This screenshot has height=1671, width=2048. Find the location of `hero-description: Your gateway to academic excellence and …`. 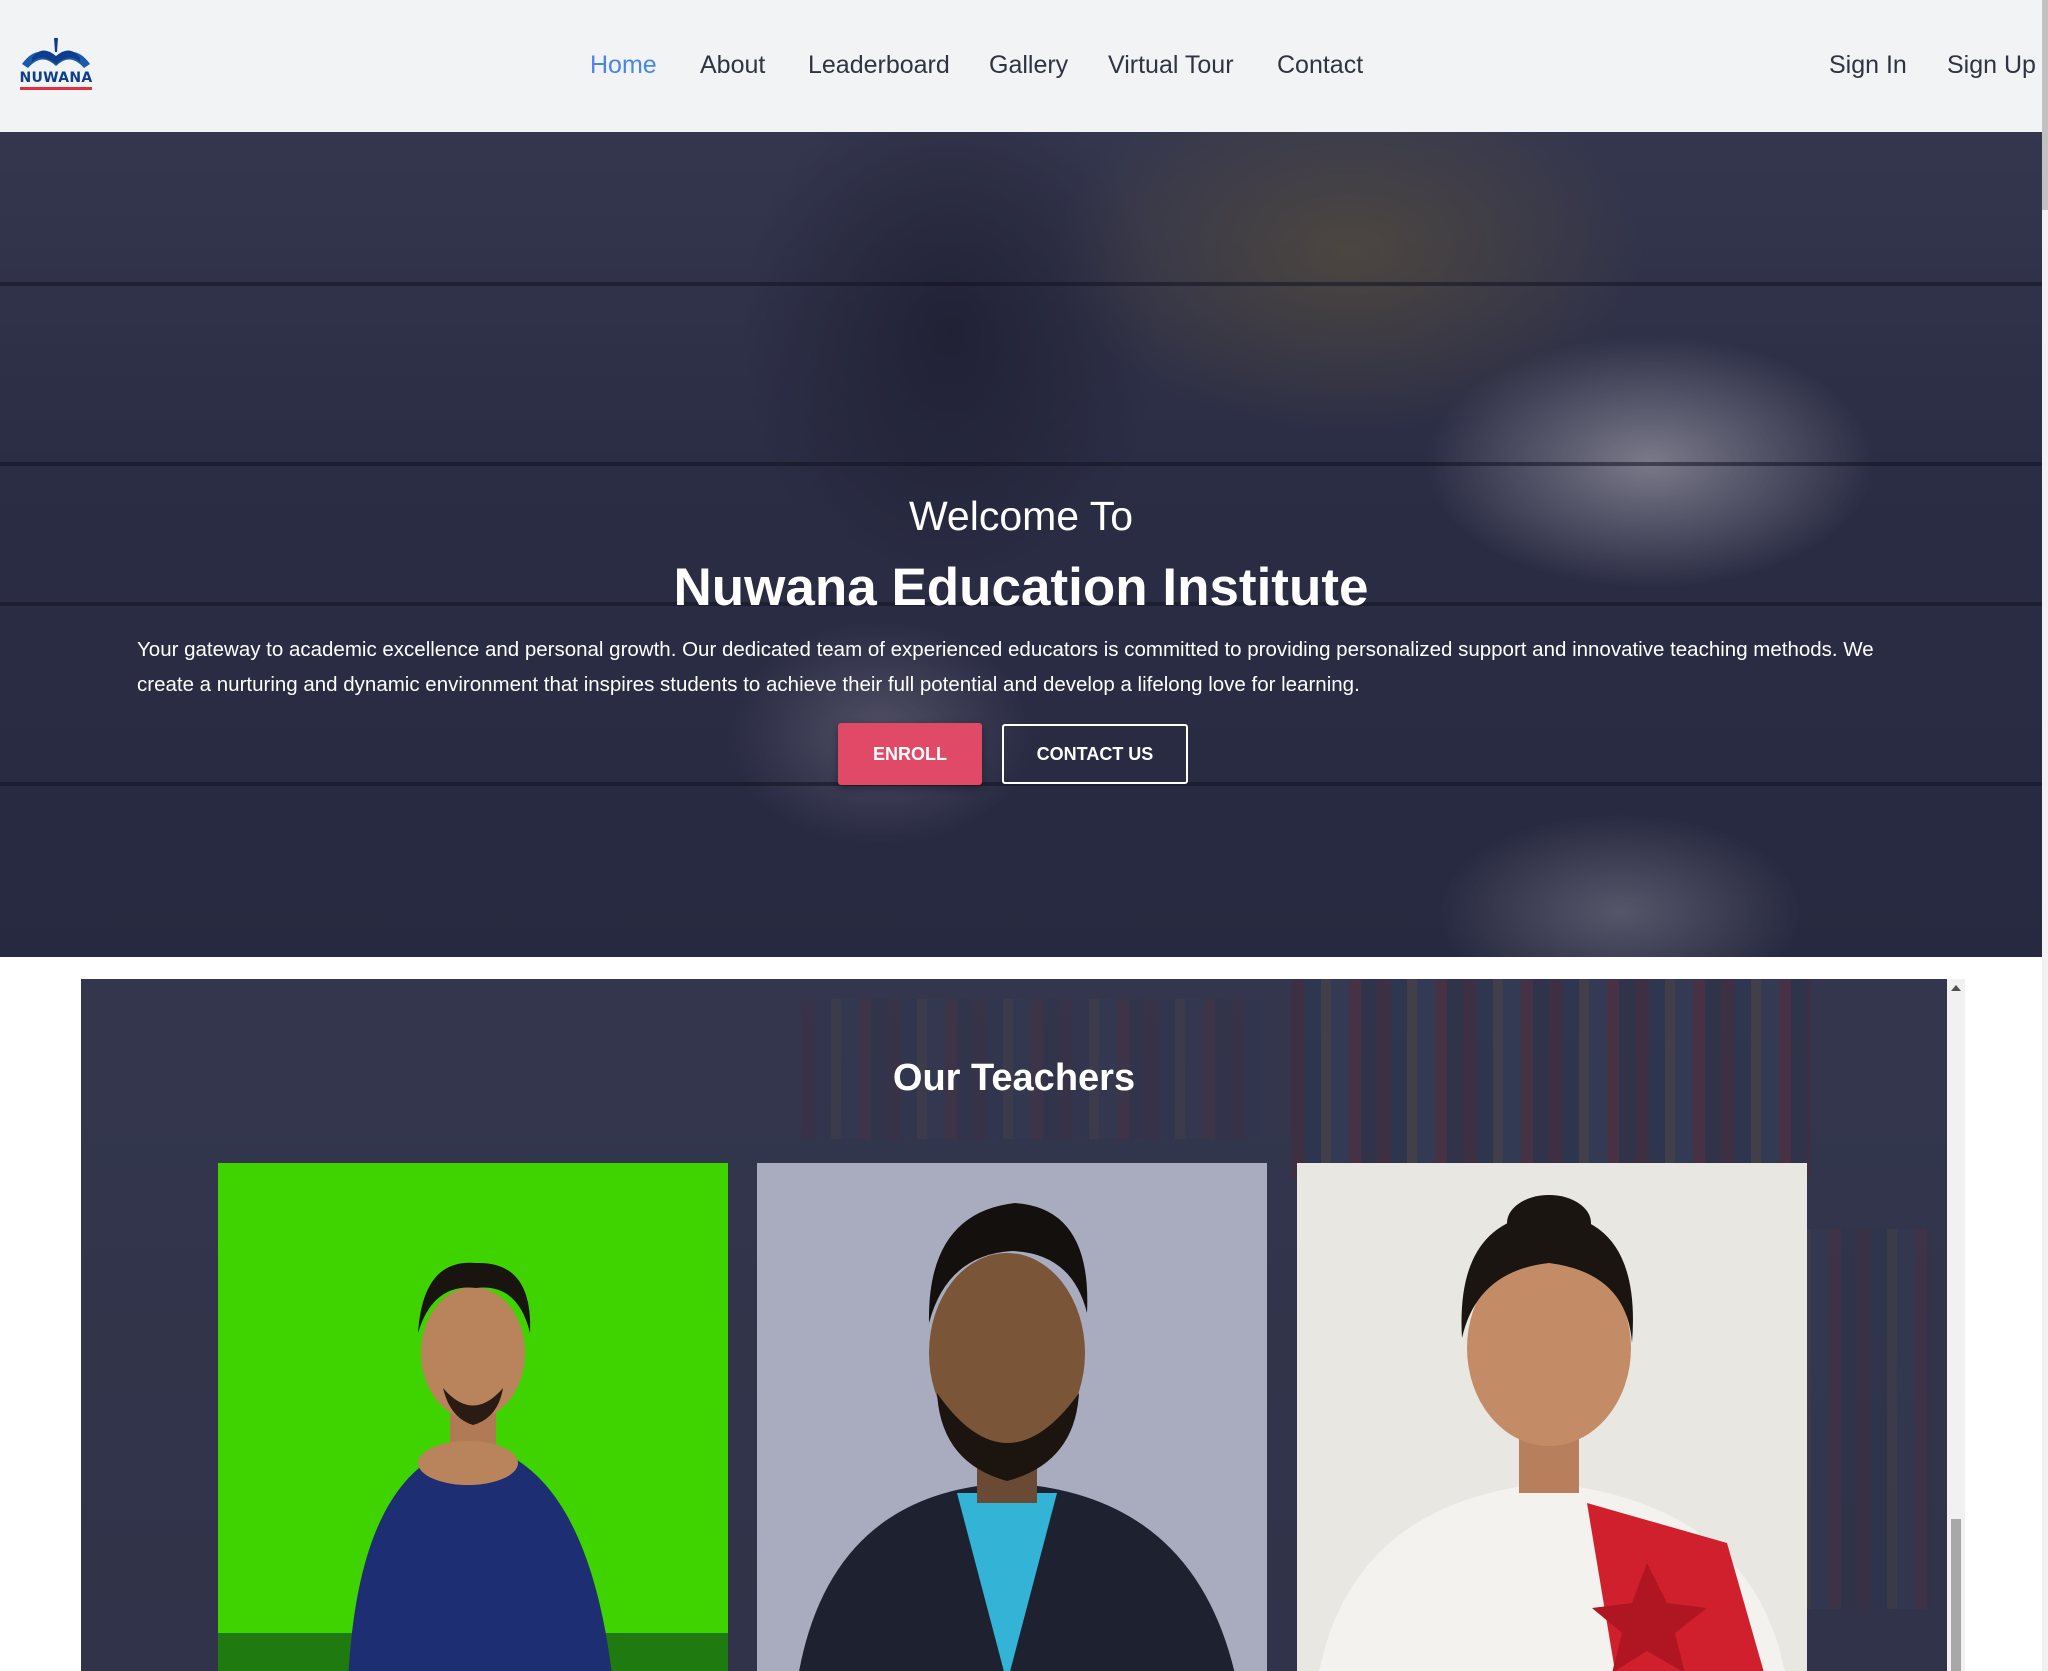

hero-description: Your gateway to academic excellence and … is located at coordinates (1005, 667).